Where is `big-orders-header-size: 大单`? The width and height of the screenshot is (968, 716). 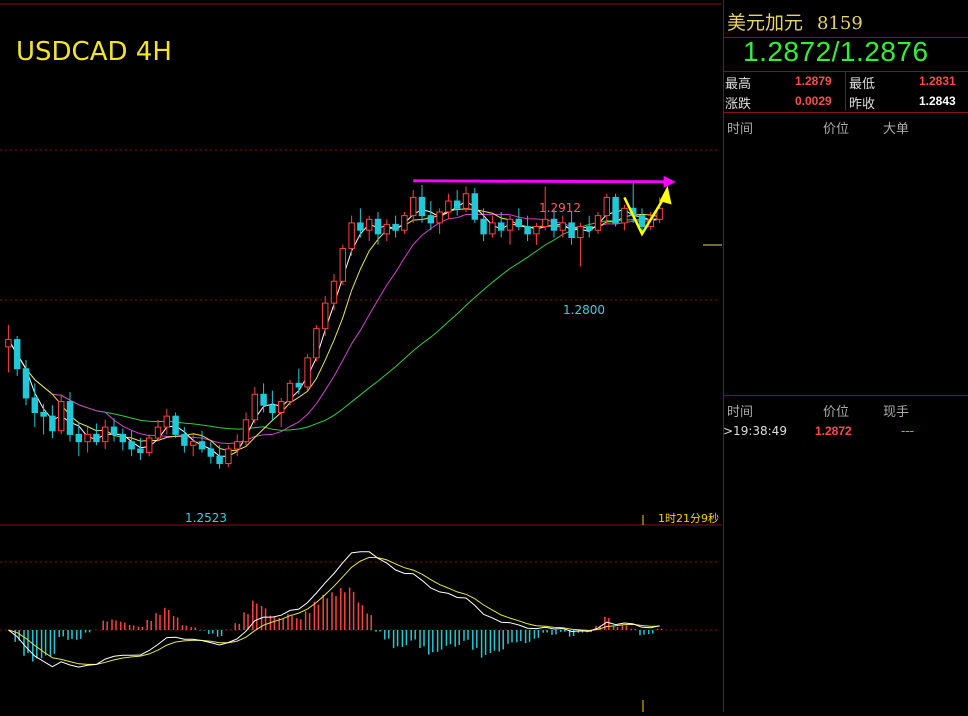 big-orders-header-size: 大单 is located at coordinates (896, 129).